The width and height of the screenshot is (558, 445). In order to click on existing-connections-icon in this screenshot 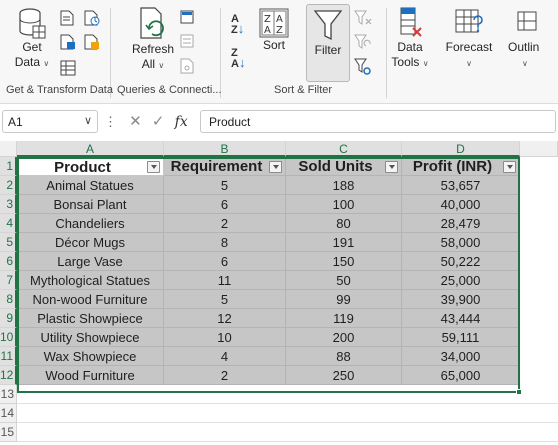, I will do `click(68, 68)`.